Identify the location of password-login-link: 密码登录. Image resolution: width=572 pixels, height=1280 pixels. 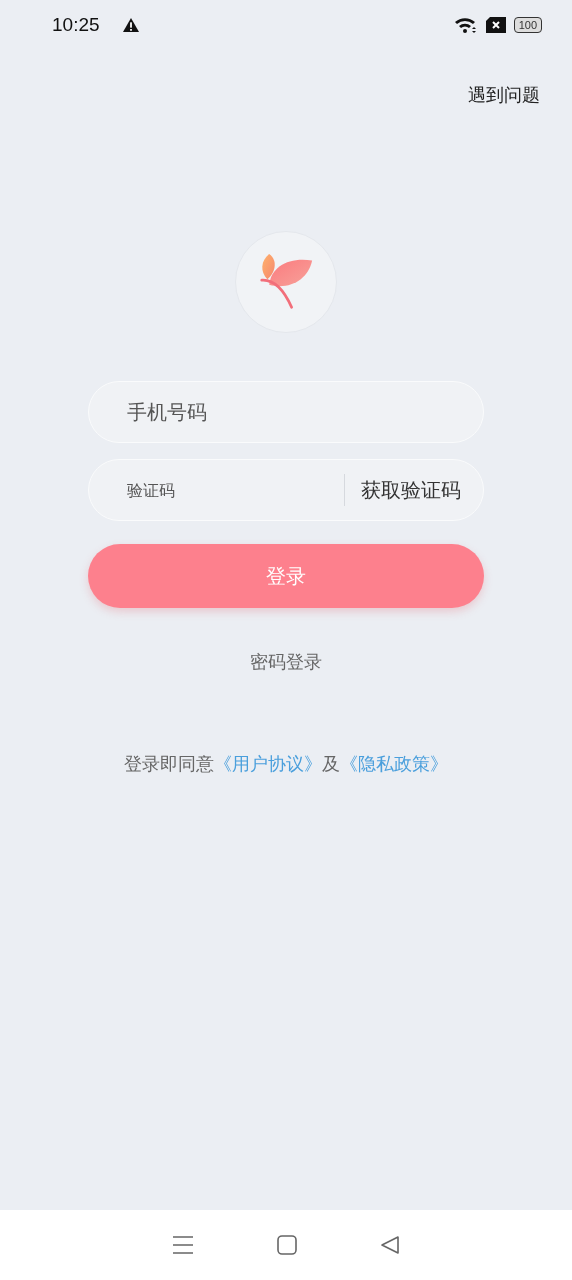
(286, 662).